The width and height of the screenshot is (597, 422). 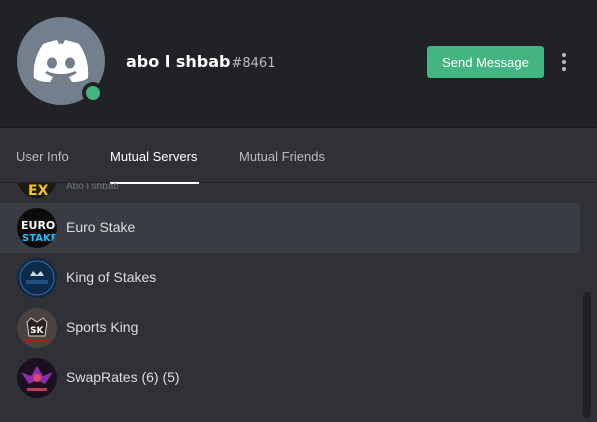 I want to click on server-name: Euro Stake, so click(x=101, y=227).